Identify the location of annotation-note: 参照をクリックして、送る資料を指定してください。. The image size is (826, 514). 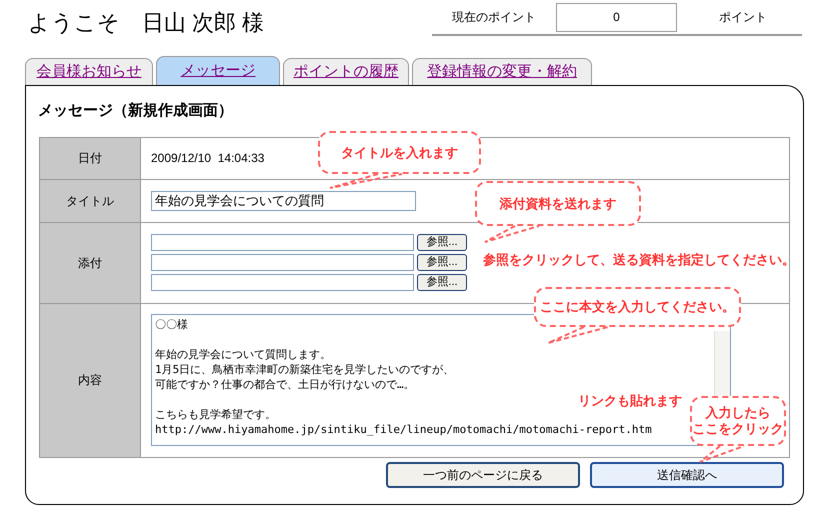
(639, 260).